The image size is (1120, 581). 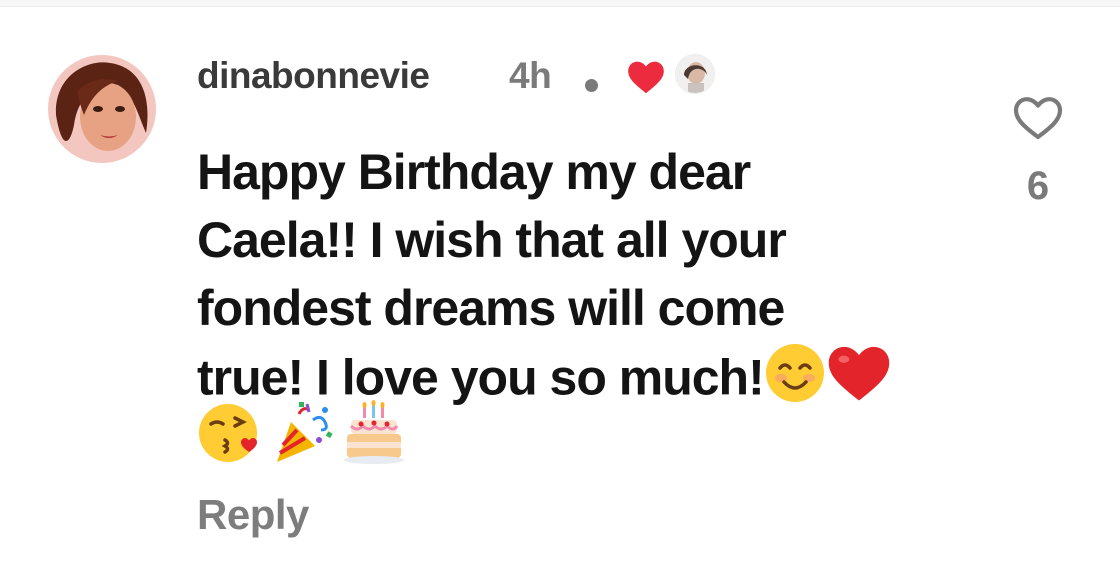 What do you see at coordinates (492, 240) in the screenshot?
I see `comment-line: Caela!! I wish that all your` at bounding box center [492, 240].